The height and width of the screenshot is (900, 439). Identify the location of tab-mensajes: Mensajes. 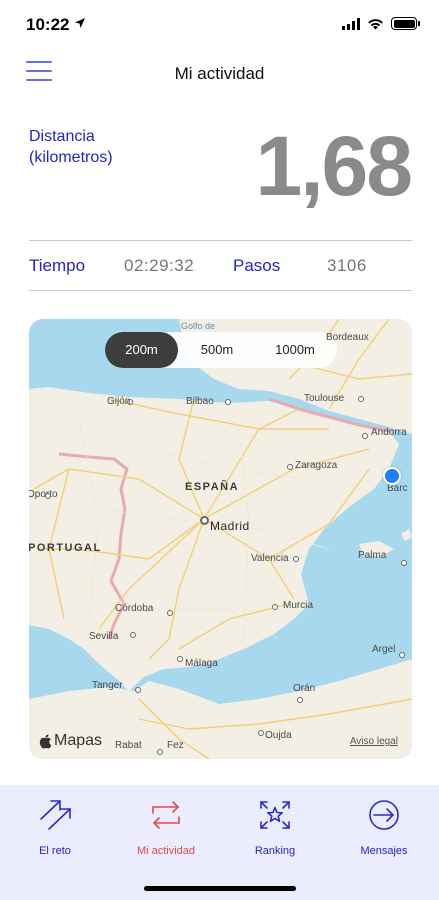
(384, 829).